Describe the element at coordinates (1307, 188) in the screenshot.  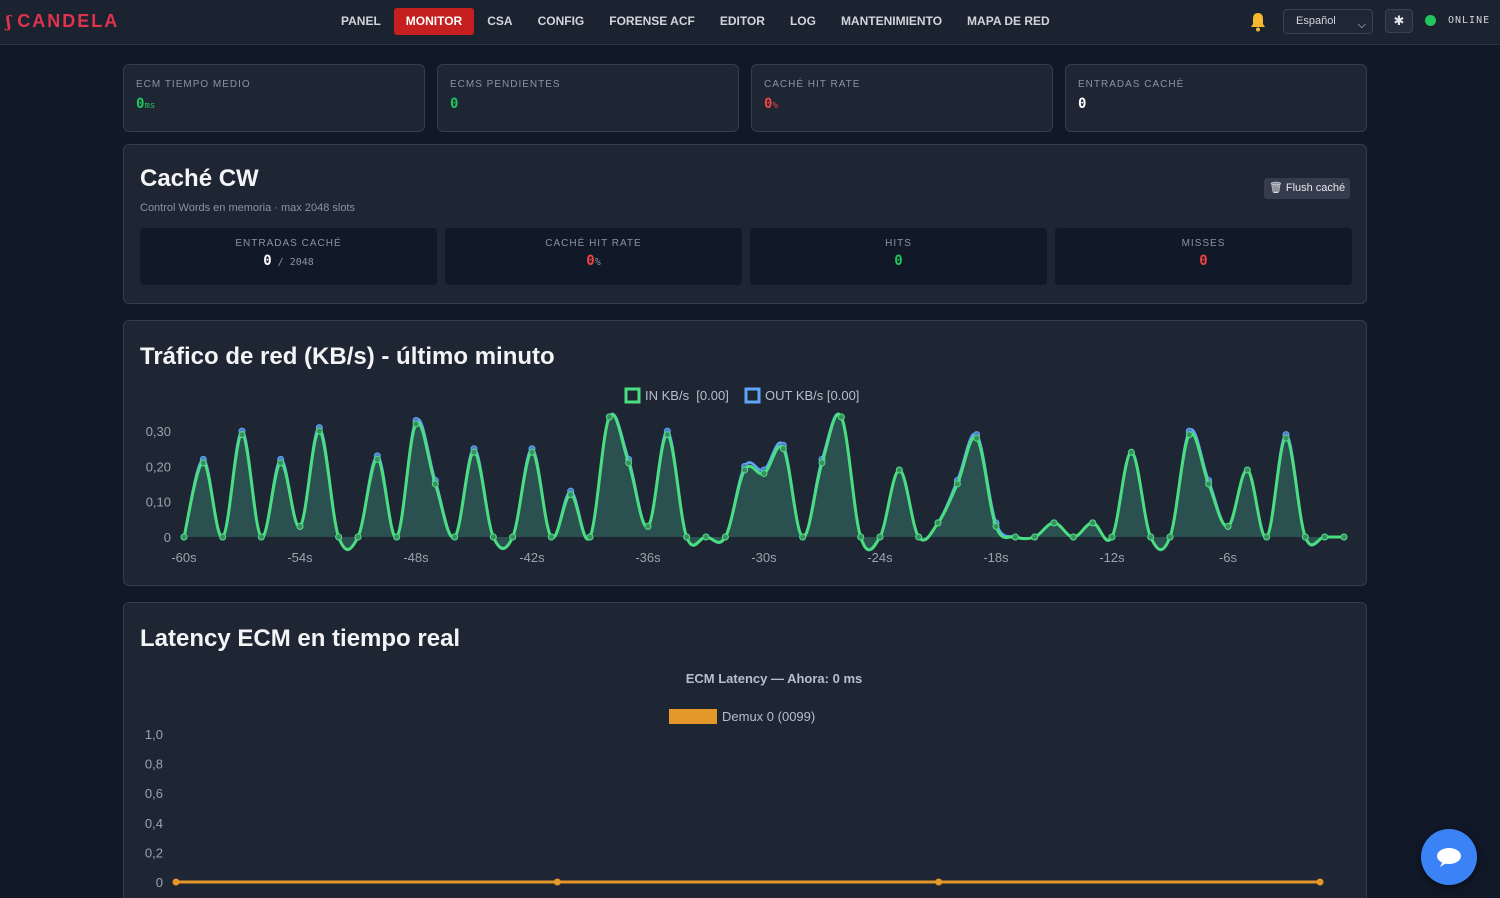
I see `flush-cache-button: 🗑 Flush caché` at that location.